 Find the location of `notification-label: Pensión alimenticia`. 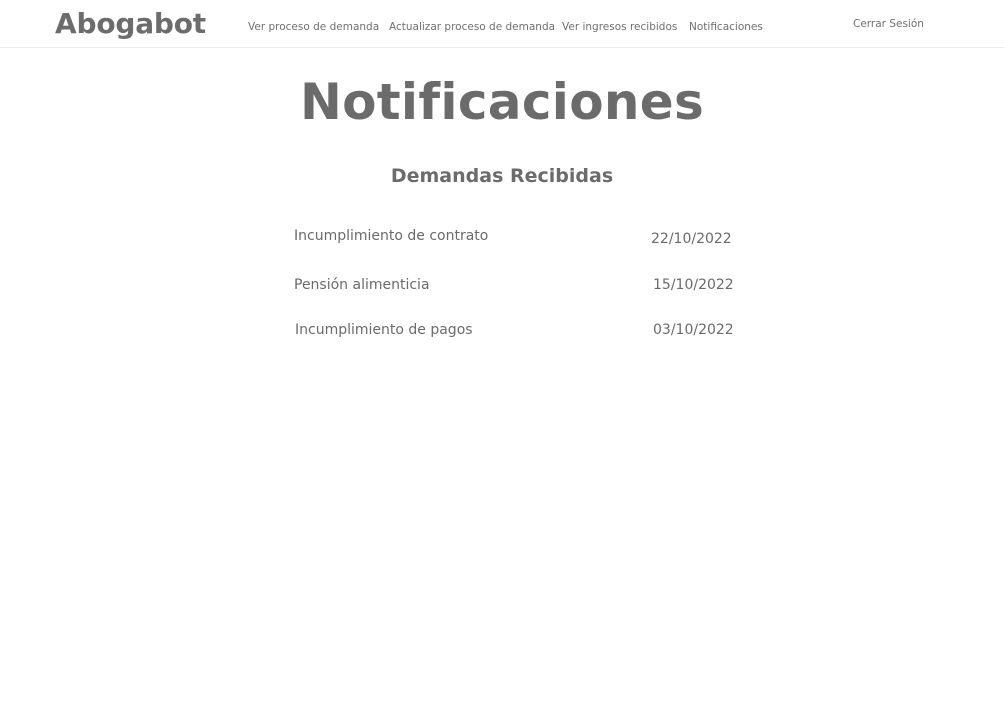

notification-label: Pensión alimenticia is located at coordinates (362, 285).